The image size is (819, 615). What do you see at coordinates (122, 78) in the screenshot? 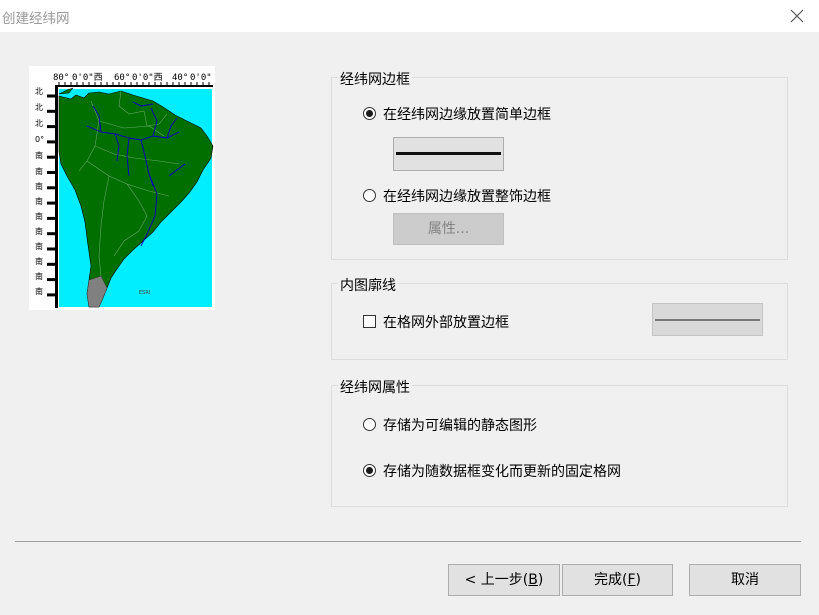
I see `top-label: 60°` at bounding box center [122, 78].